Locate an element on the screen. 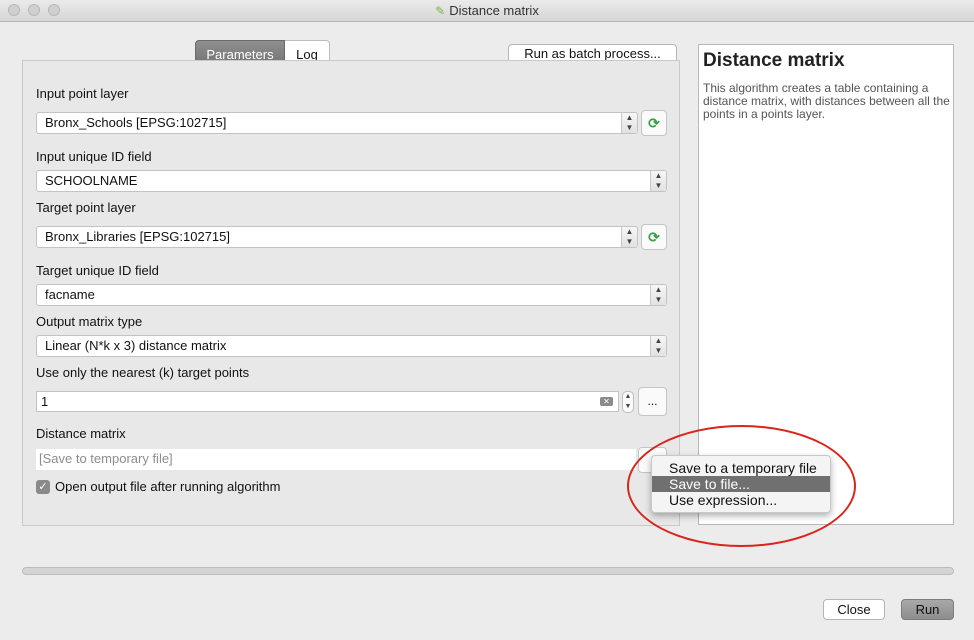 The height and width of the screenshot is (640, 974). qgis-logo-icon: ✎ is located at coordinates (440, 11).